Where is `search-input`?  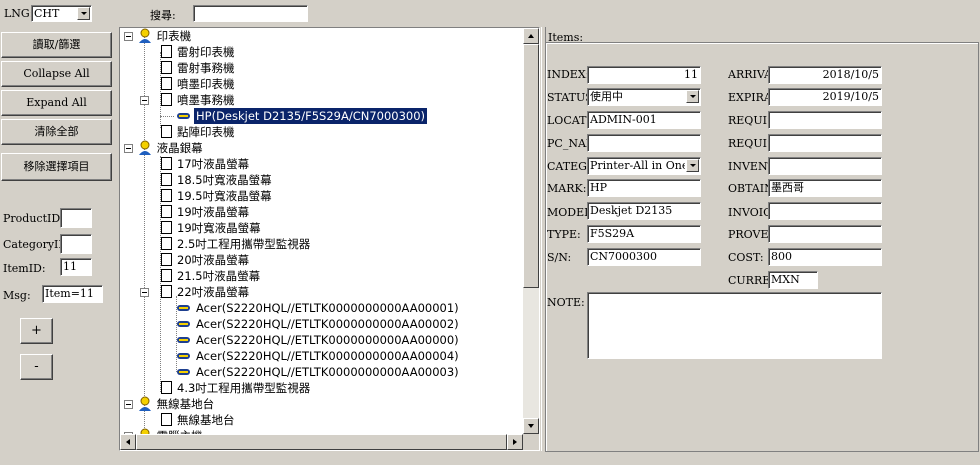 search-input is located at coordinates (250, 13).